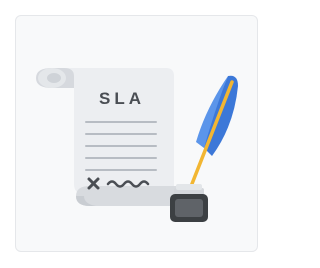 The width and height of the screenshot is (320, 268). I want to click on scroll-top-roll, so click(55, 78).